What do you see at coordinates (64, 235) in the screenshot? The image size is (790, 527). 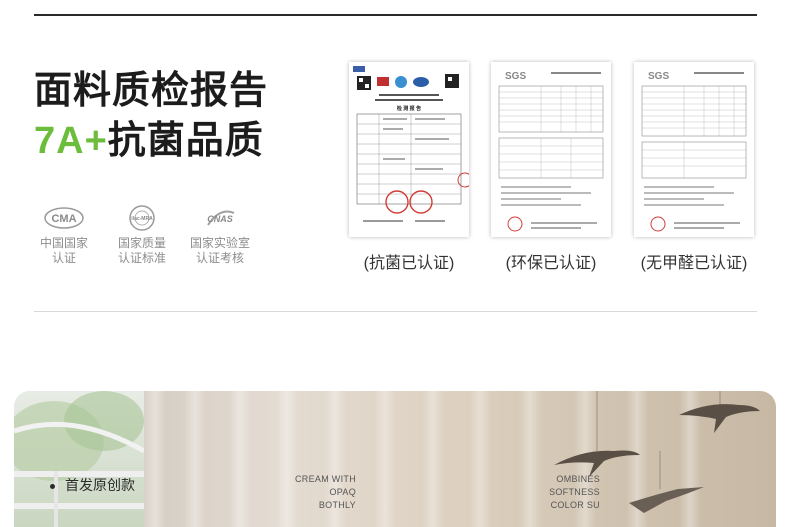 I see `badge-cma: CMA 中国国家 认证` at bounding box center [64, 235].